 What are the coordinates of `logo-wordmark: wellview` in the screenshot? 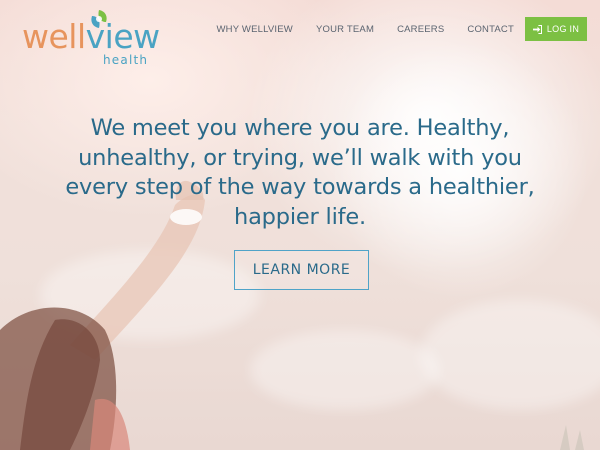 It's located at (91, 36).